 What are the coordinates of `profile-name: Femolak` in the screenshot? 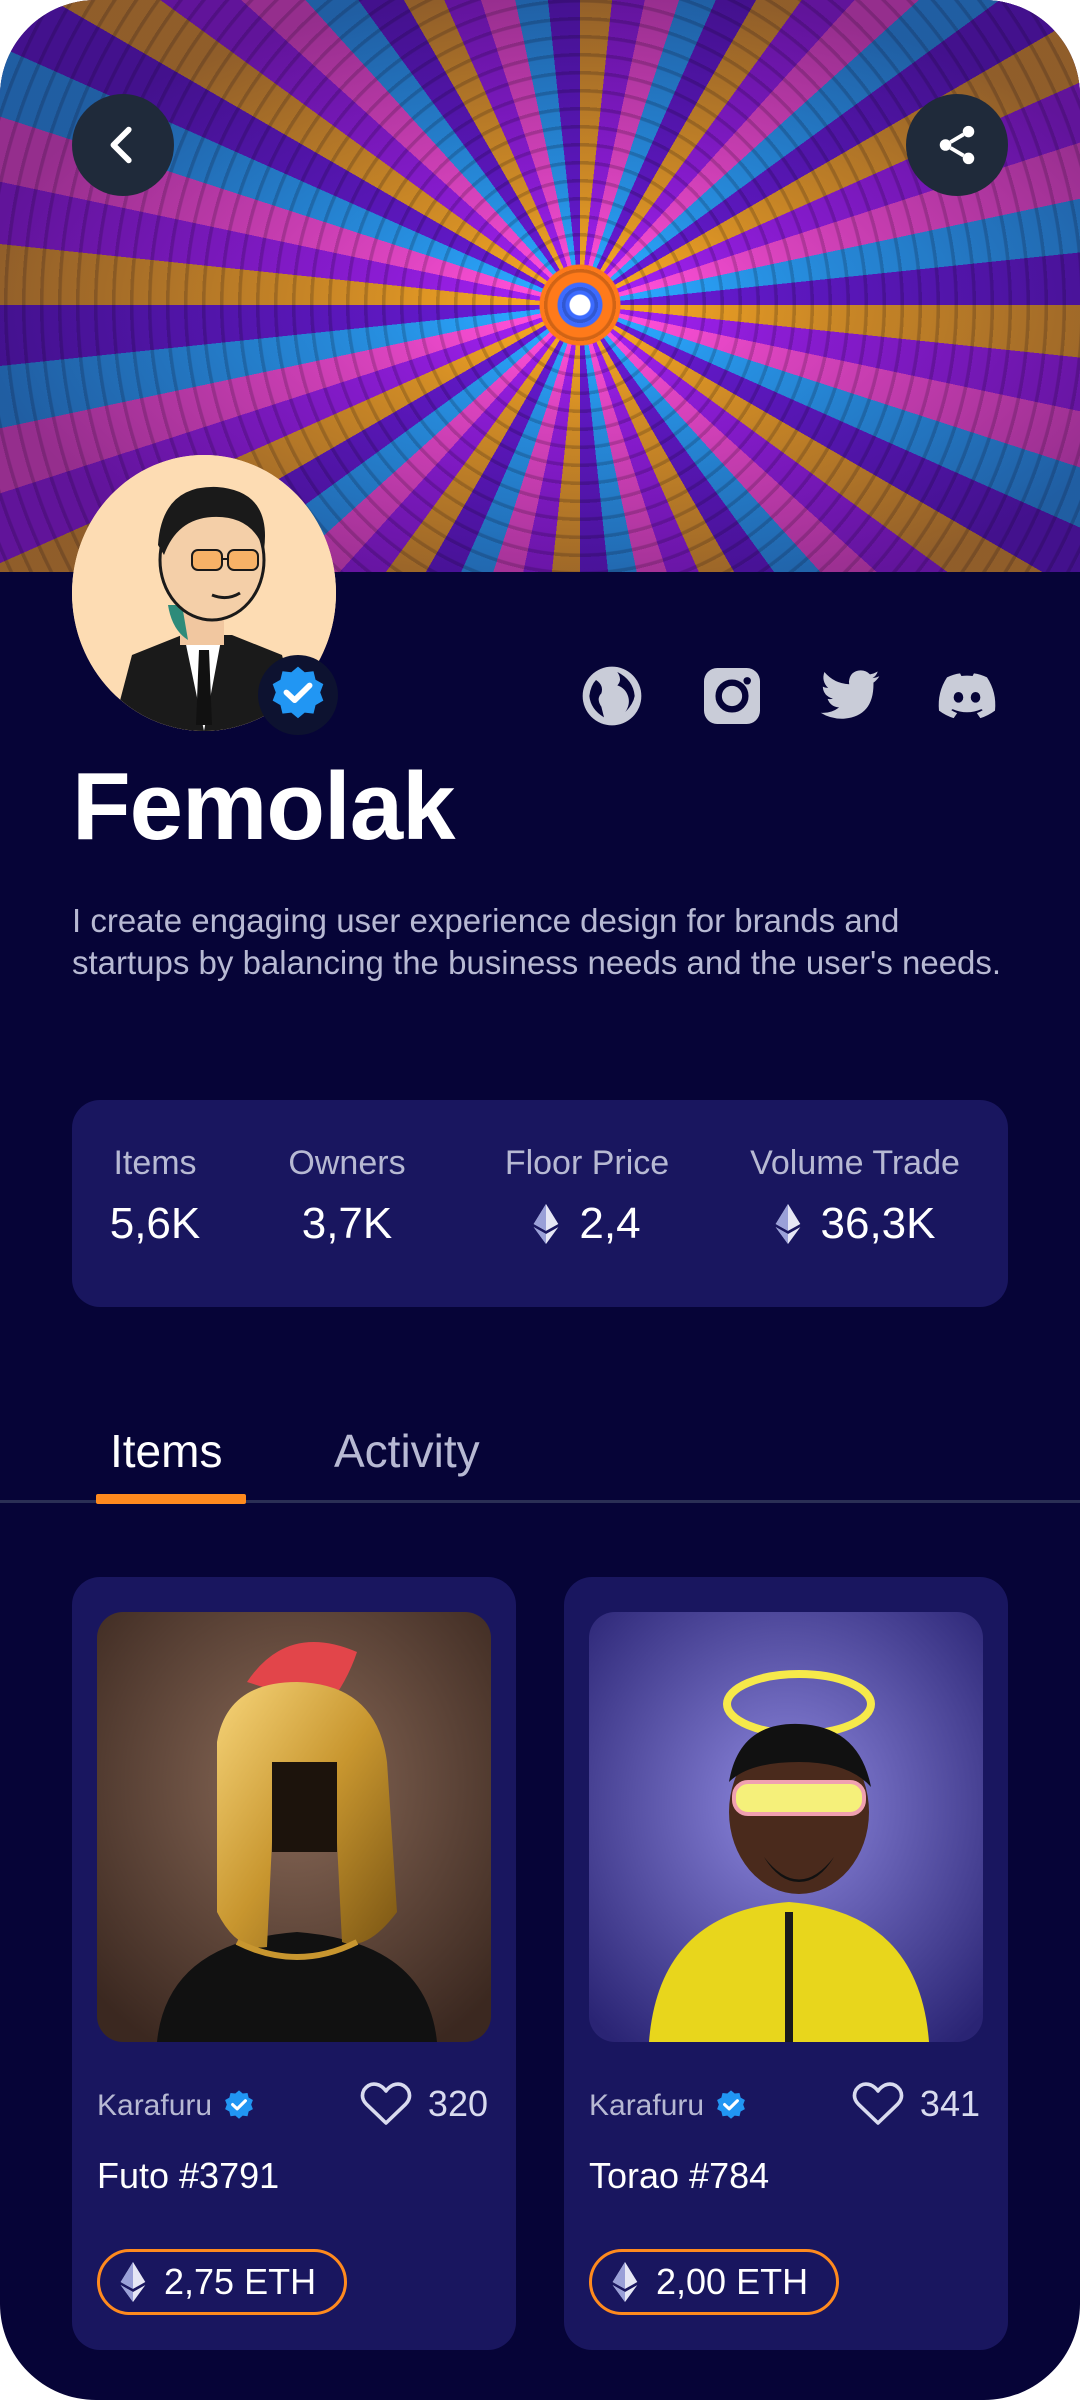 It's located at (263, 806).